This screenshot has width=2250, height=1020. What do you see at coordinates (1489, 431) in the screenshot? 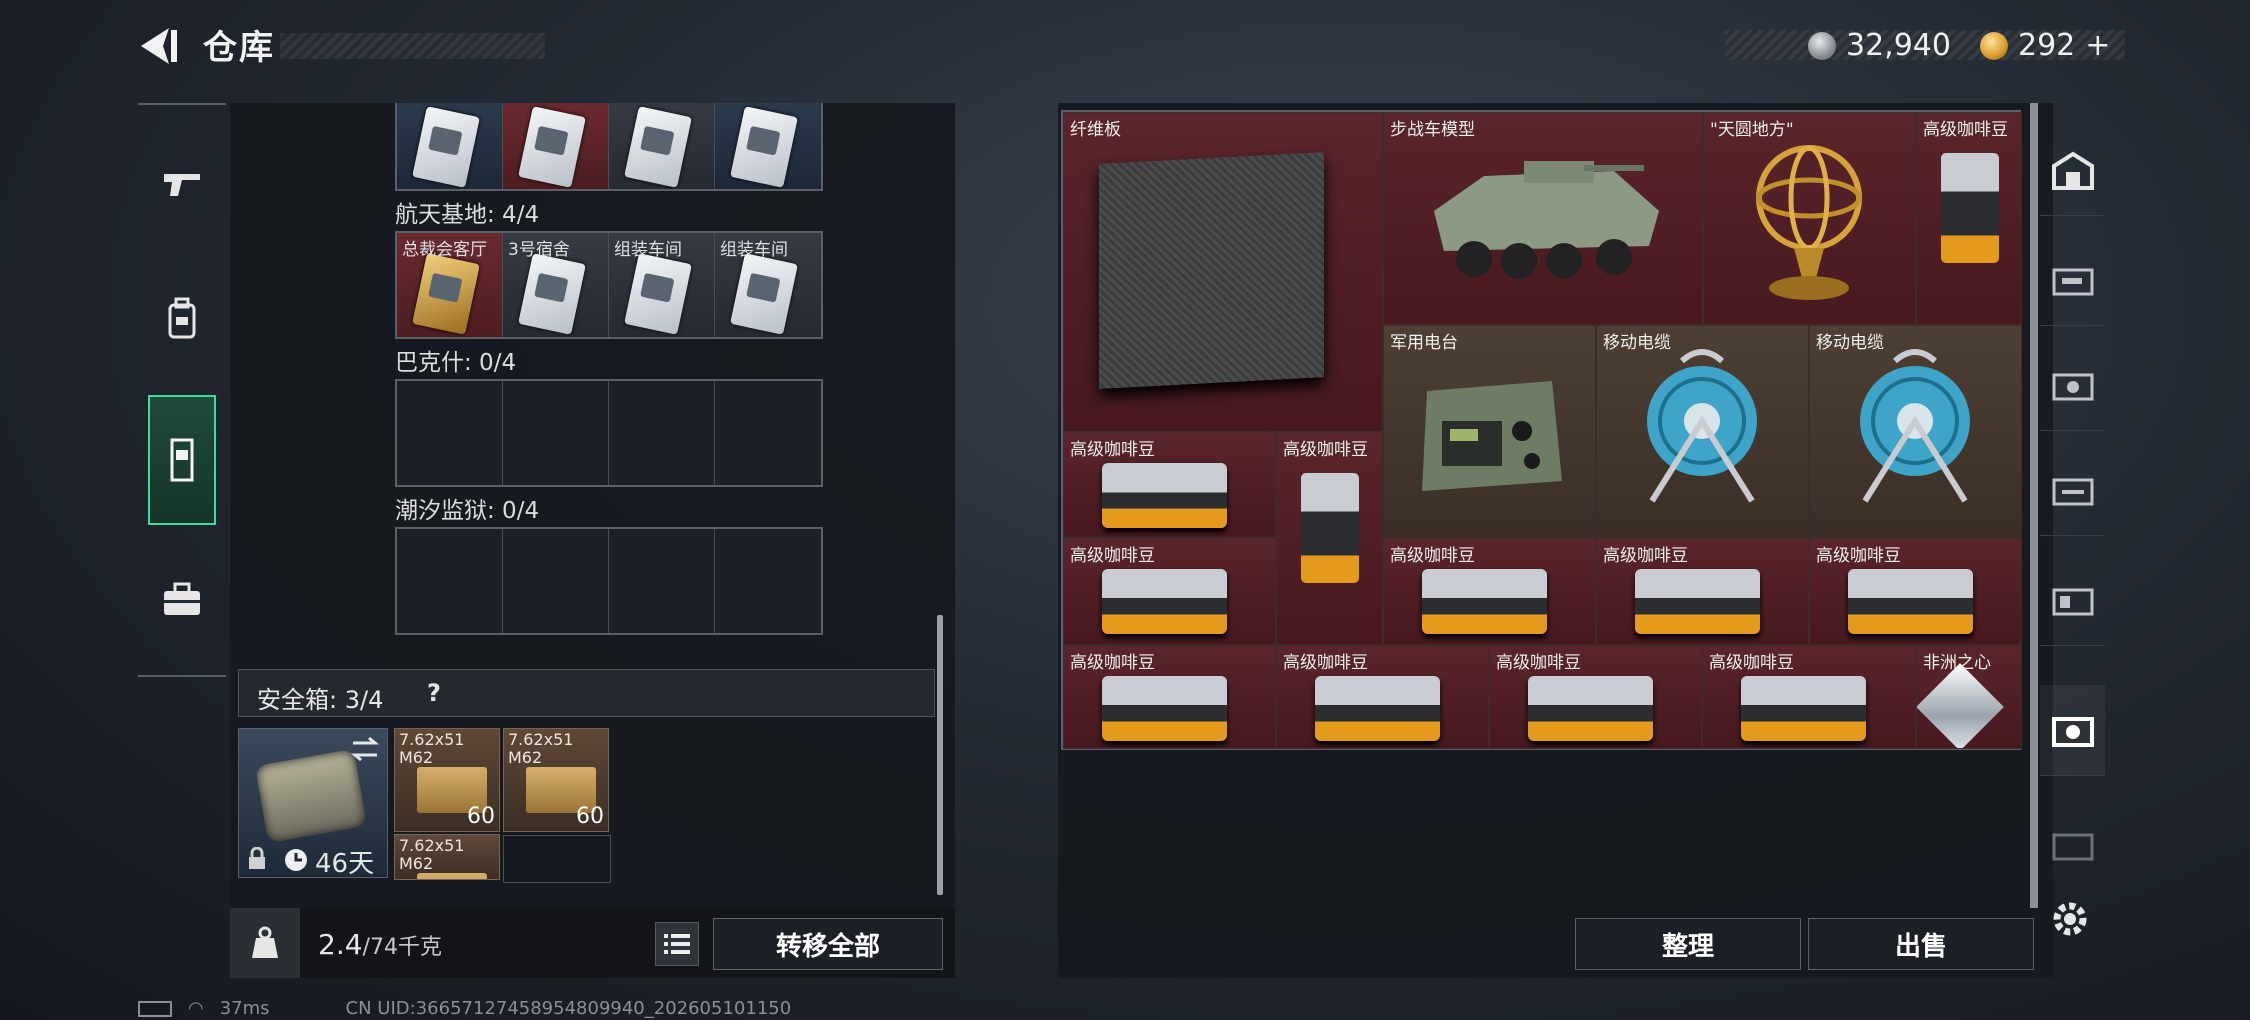
I see `item-military-radio: 军用电台` at bounding box center [1489, 431].